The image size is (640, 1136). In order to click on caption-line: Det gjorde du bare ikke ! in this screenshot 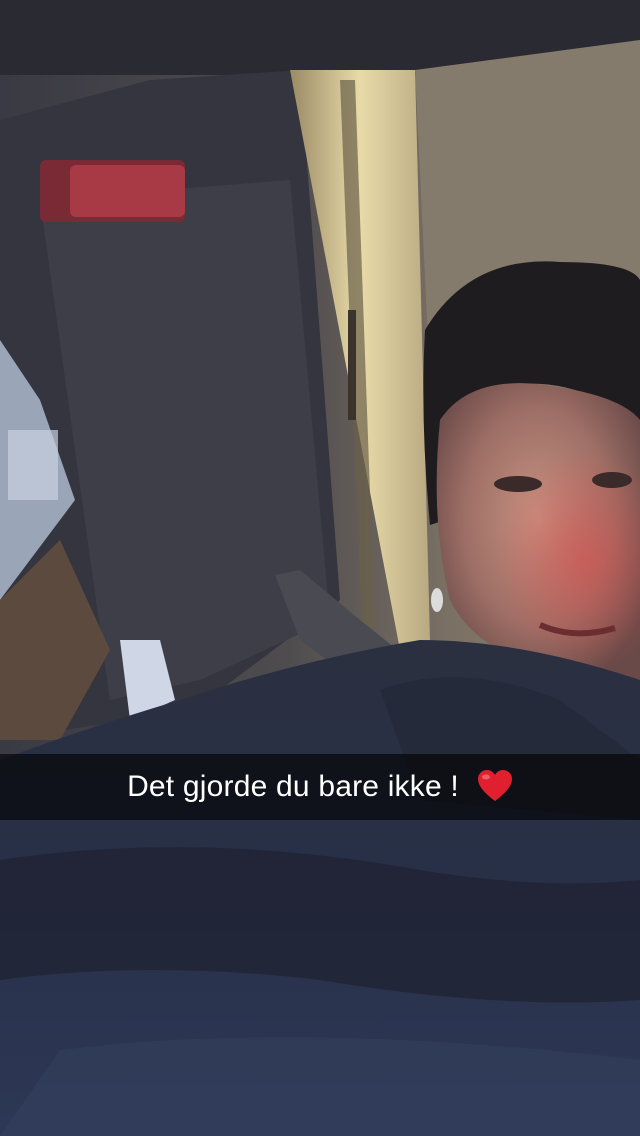, I will do `click(320, 787)`.